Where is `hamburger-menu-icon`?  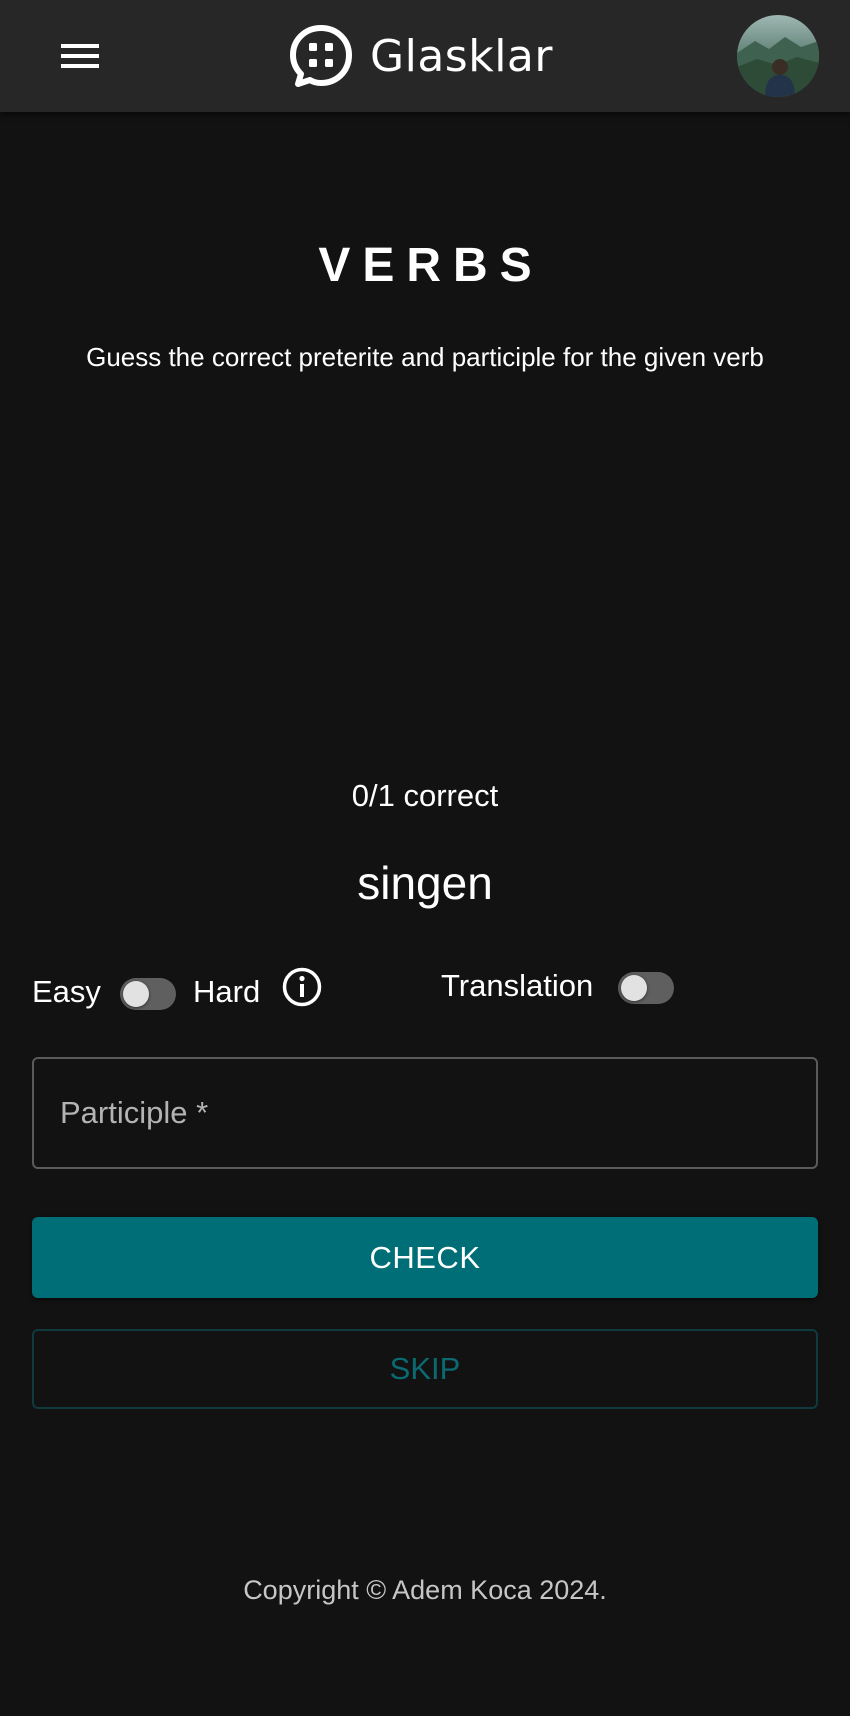 hamburger-menu-icon is located at coordinates (80, 56).